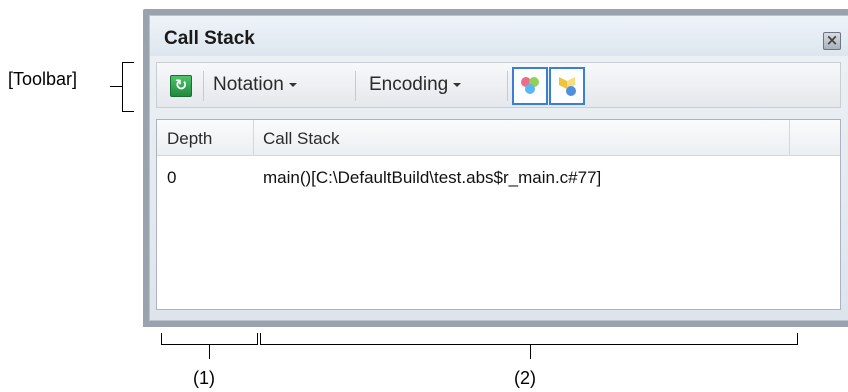  Describe the element at coordinates (209, 339) in the screenshot. I see `depth-column-bracket` at that location.